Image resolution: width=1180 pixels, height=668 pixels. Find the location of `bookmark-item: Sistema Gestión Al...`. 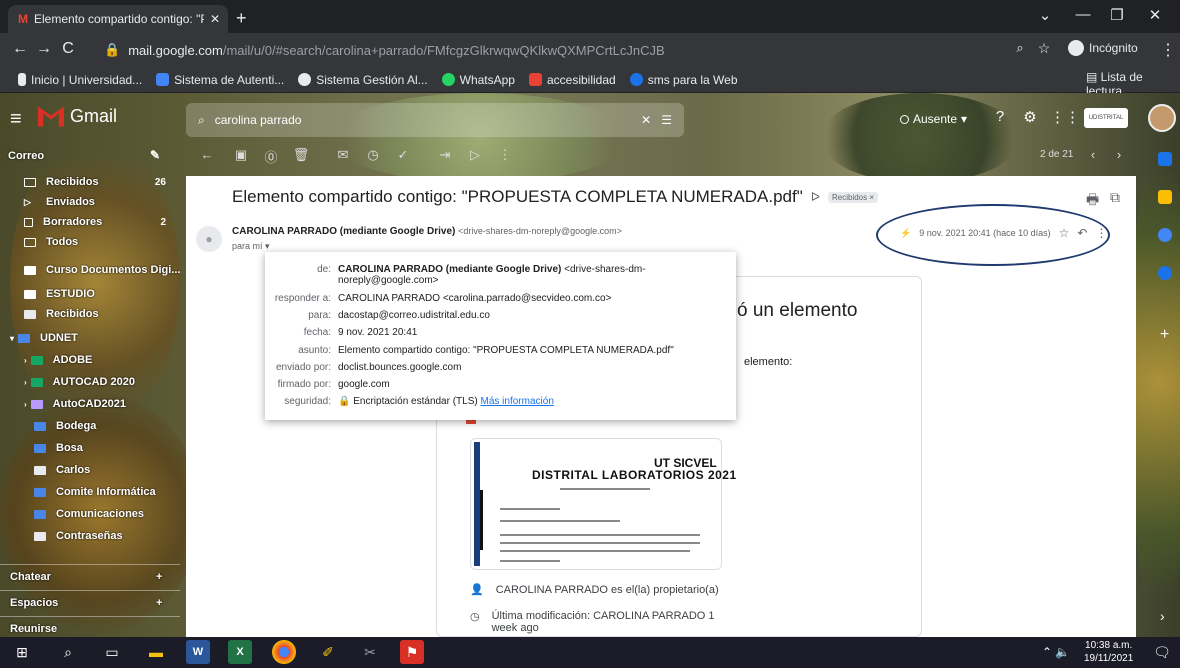

bookmark-item: Sistema Gestión Al... is located at coordinates (363, 80).